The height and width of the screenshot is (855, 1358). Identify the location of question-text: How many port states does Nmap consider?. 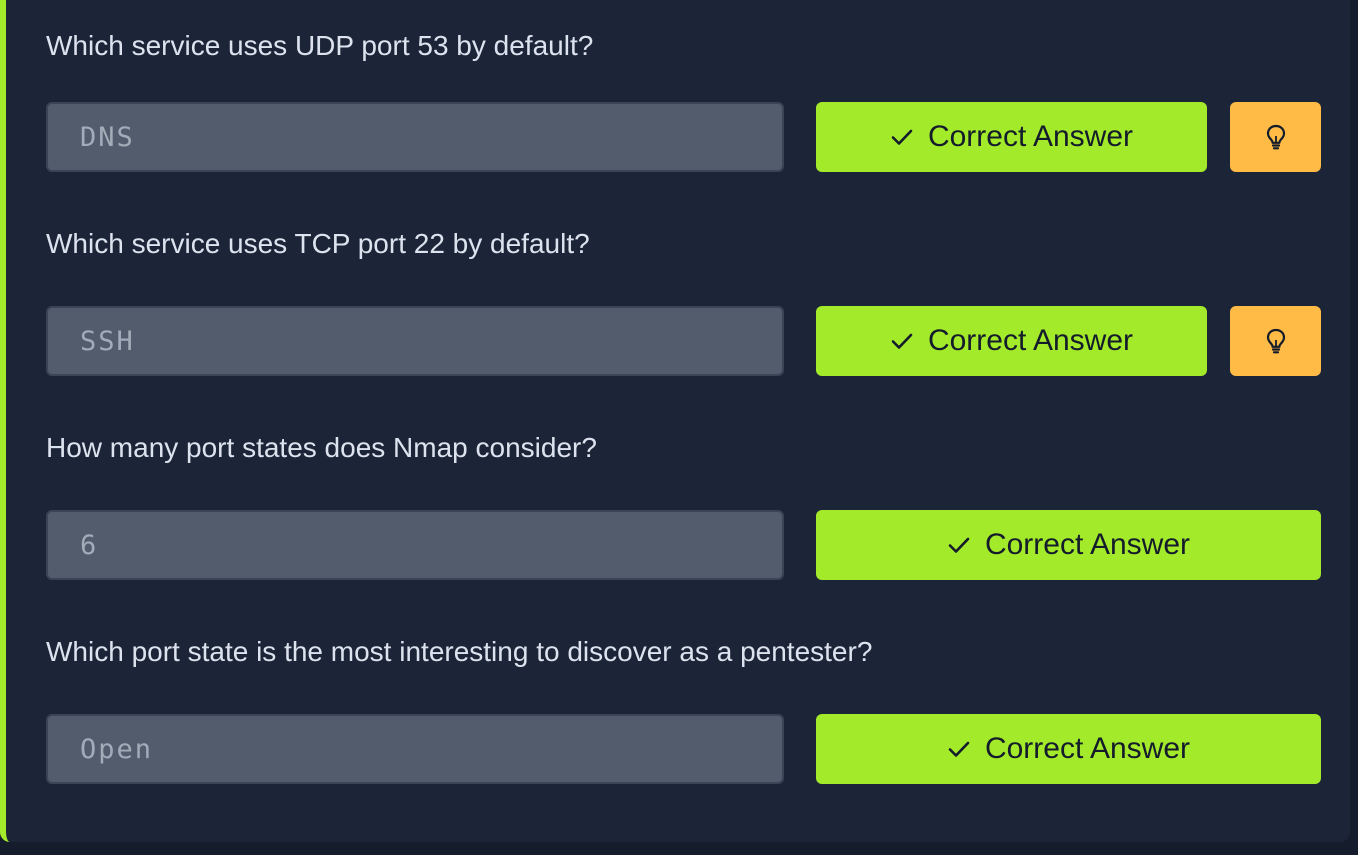
(321, 447).